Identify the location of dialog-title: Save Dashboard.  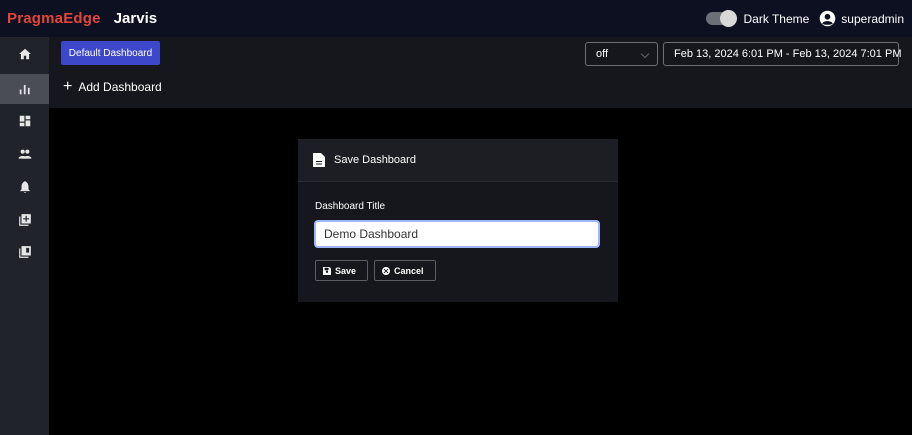
(375, 160).